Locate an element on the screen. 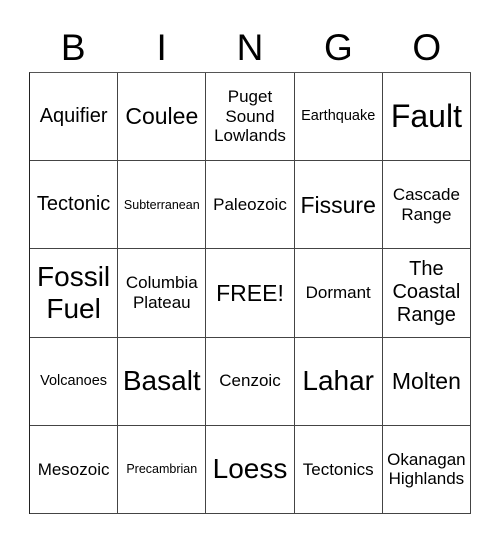 This screenshot has width=500, height=544. bingo-cell: Fault is located at coordinates (426, 117).